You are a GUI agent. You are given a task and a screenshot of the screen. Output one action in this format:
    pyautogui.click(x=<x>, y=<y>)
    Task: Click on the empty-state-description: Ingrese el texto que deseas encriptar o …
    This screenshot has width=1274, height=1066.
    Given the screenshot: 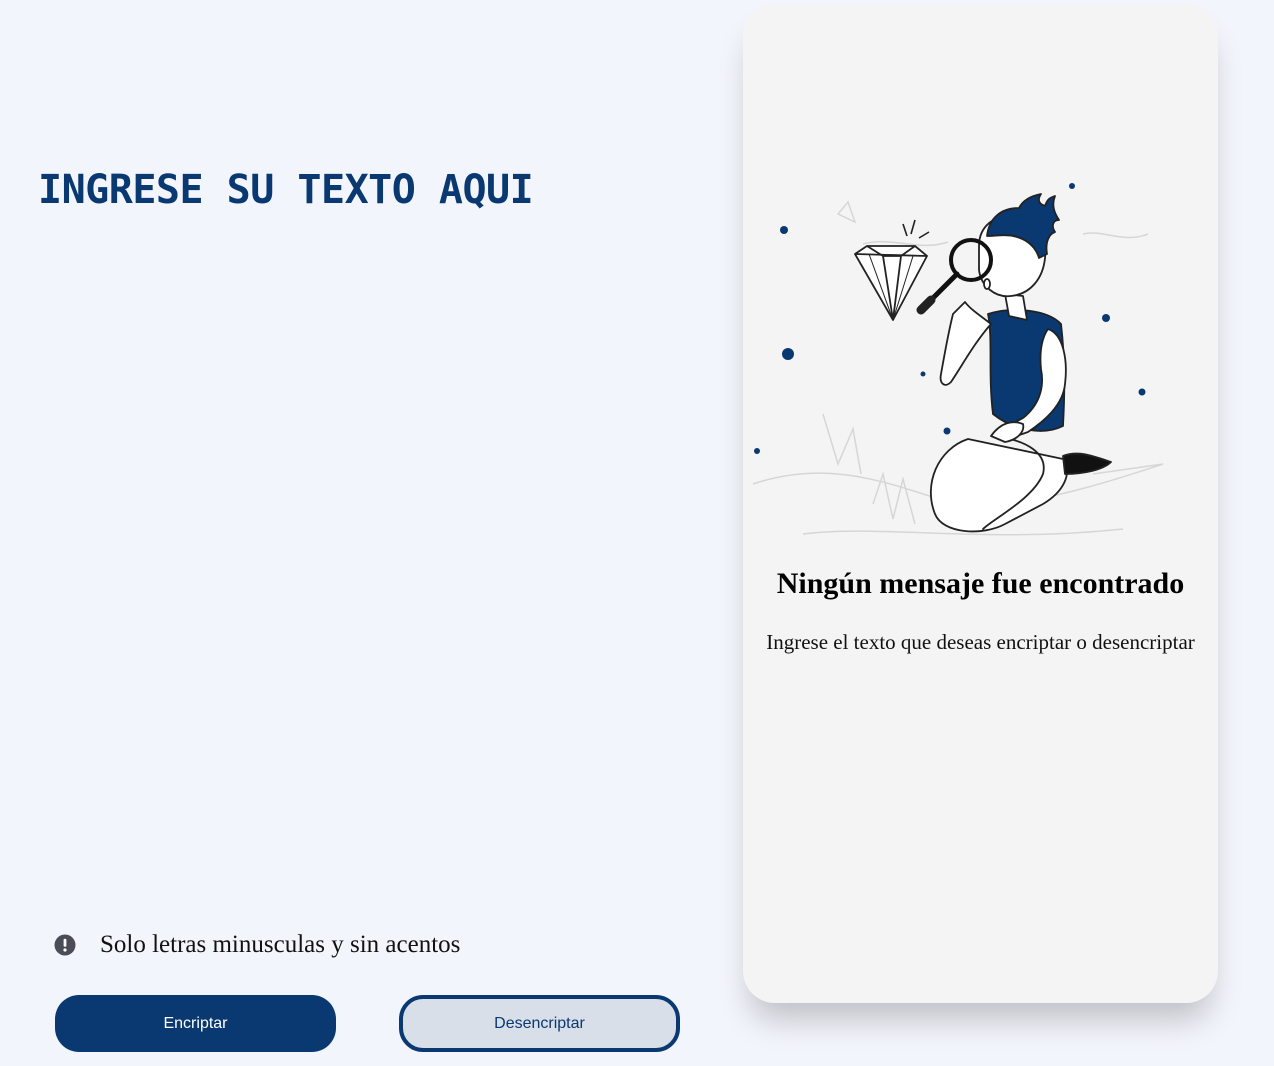 What is the action you would take?
    pyautogui.click(x=980, y=642)
    